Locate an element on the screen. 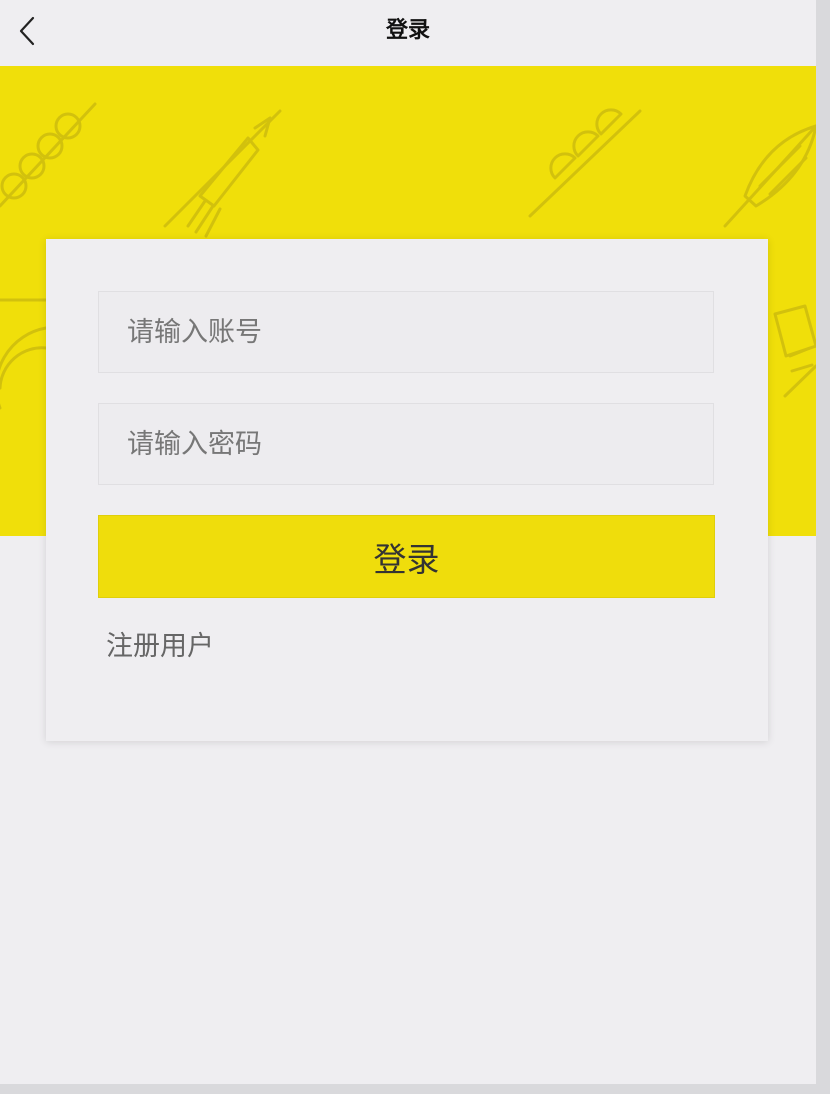 The image size is (830, 1094). account-field is located at coordinates (406, 332).